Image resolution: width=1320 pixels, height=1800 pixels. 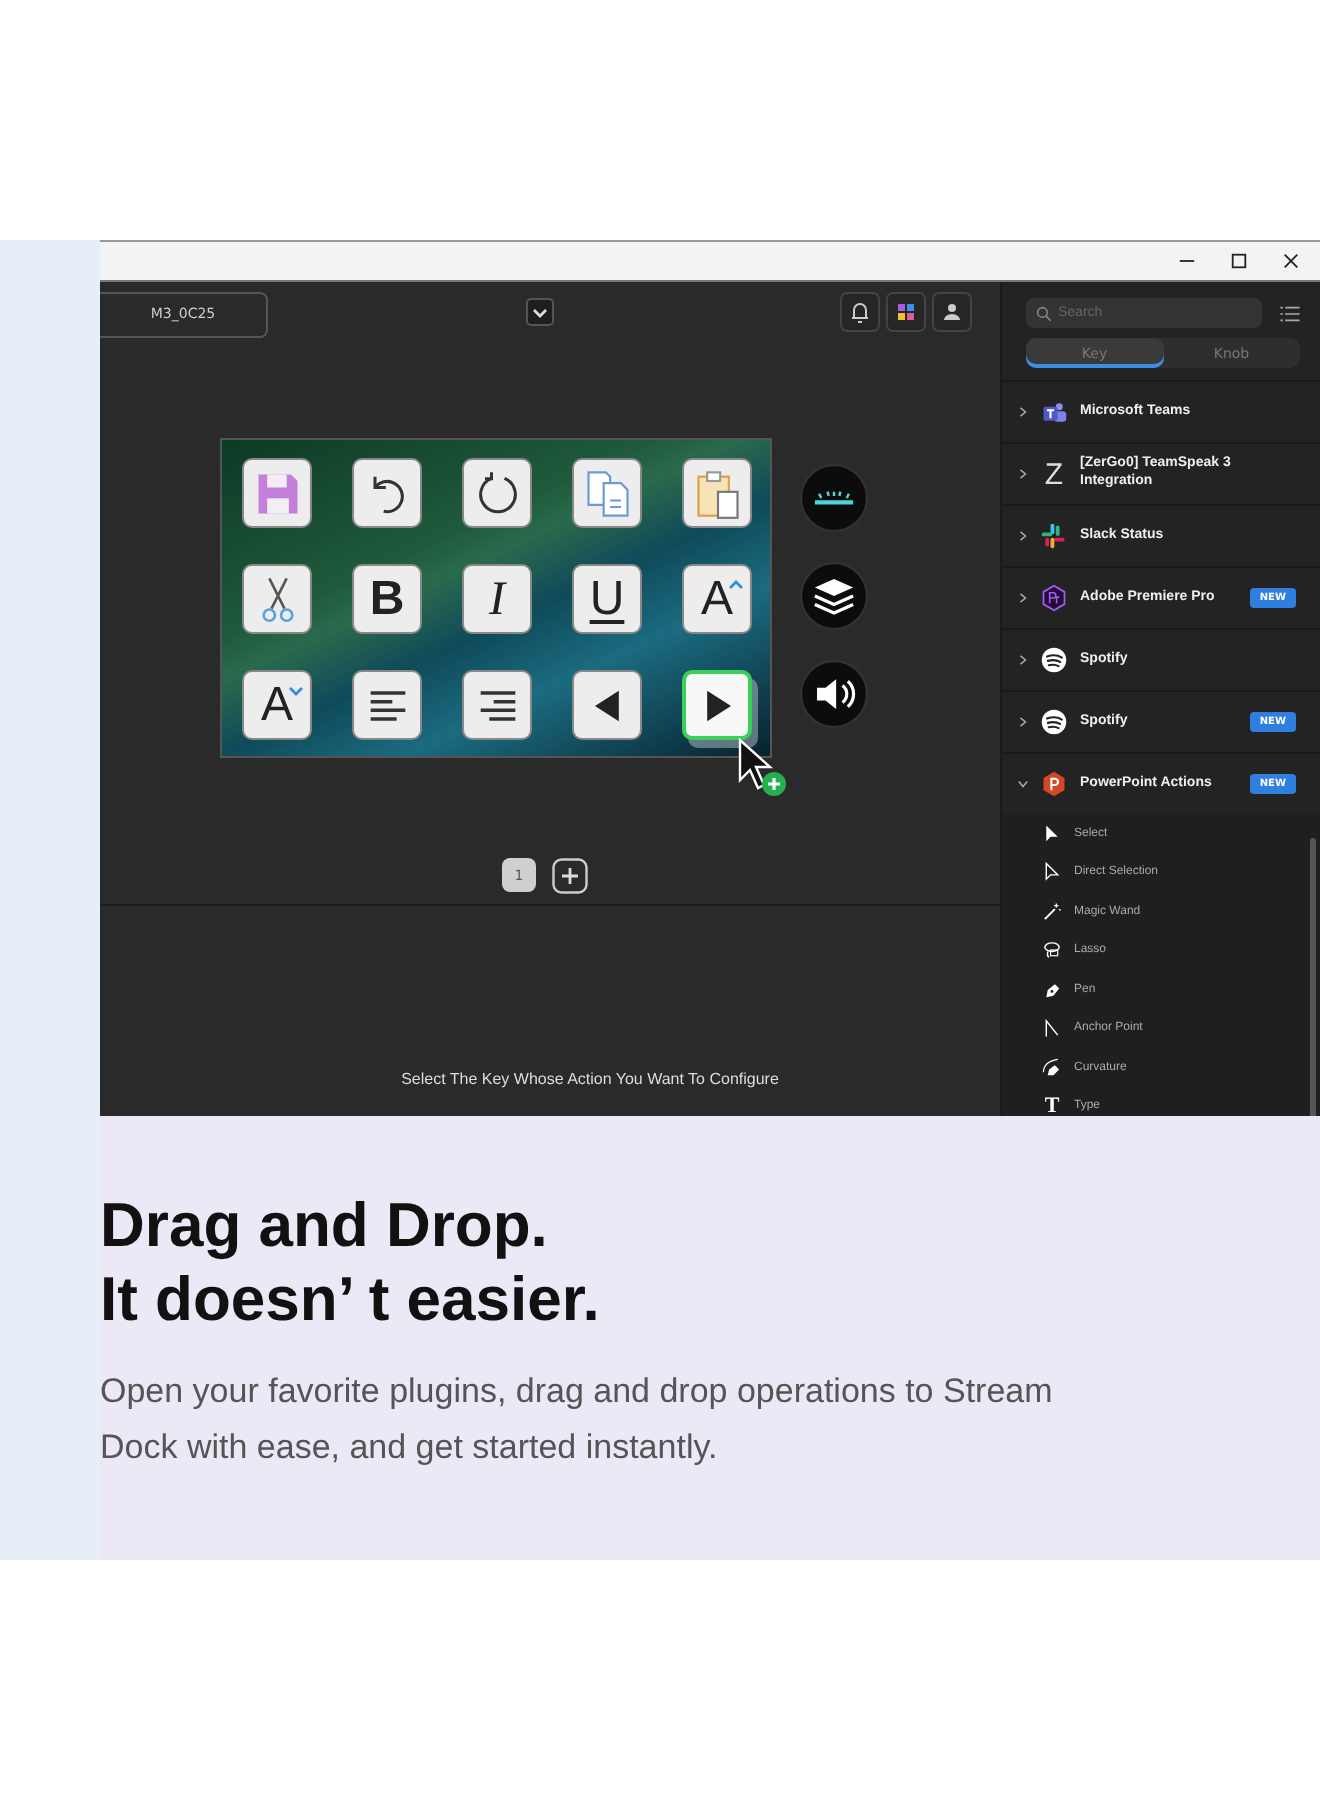 What do you see at coordinates (834, 694) in the screenshot?
I see `speaker-icon` at bounding box center [834, 694].